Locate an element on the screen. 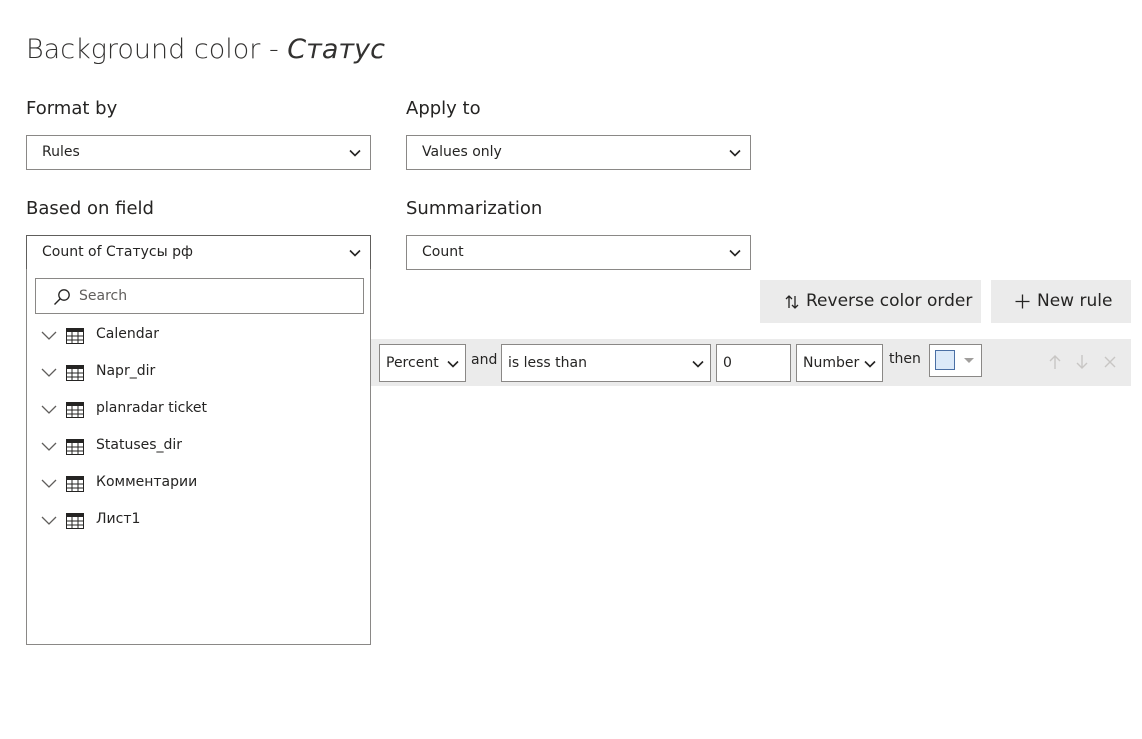  rule-operator-select: is less than is located at coordinates (606, 363).